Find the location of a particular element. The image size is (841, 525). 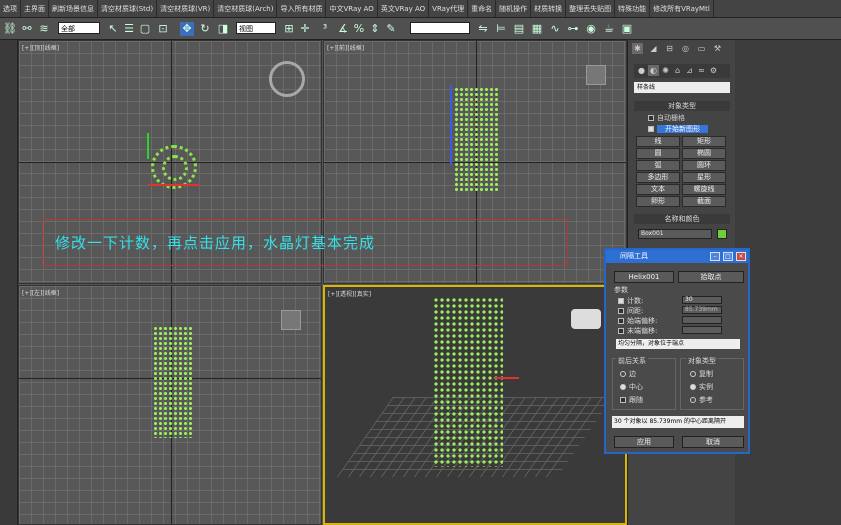

render-frame-icon: ▣ is located at coordinates (627, 29).